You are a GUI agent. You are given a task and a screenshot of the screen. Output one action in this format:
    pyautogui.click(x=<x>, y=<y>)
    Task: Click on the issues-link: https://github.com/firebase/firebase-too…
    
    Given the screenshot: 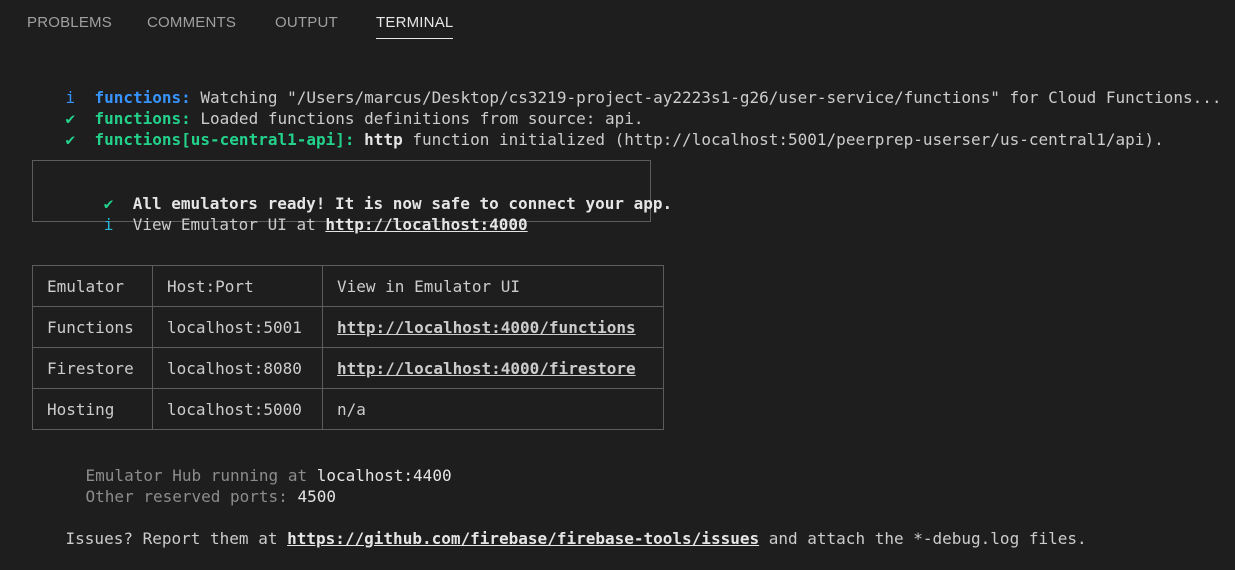 What is the action you would take?
    pyautogui.click(x=523, y=538)
    